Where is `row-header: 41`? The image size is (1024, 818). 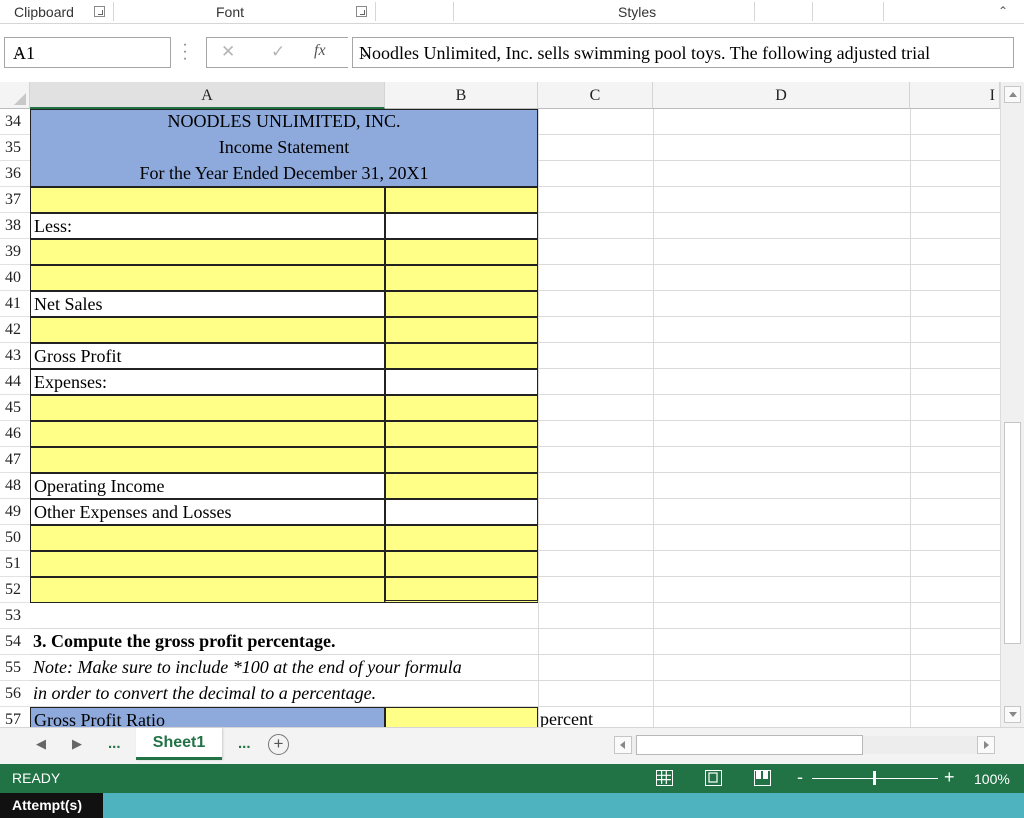 row-header: 41 is located at coordinates (15, 304).